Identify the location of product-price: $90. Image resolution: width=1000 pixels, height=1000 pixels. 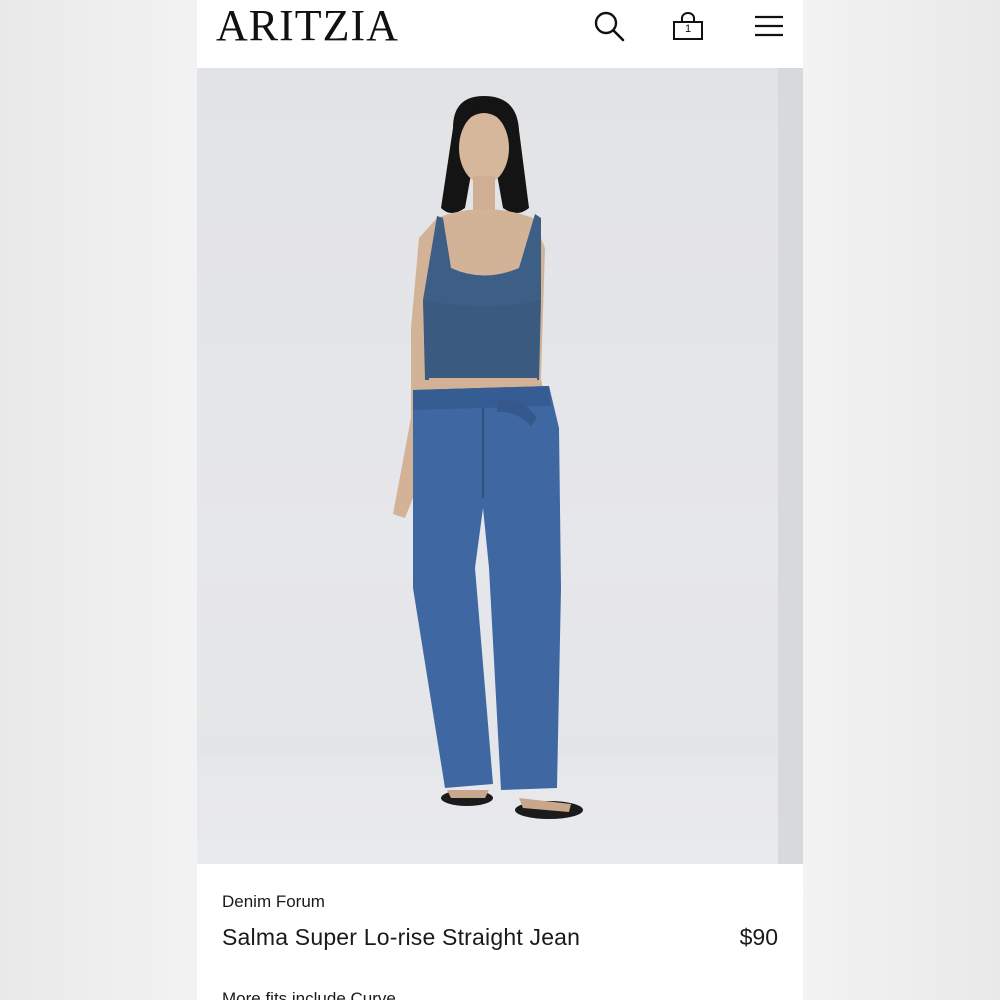
(758, 937).